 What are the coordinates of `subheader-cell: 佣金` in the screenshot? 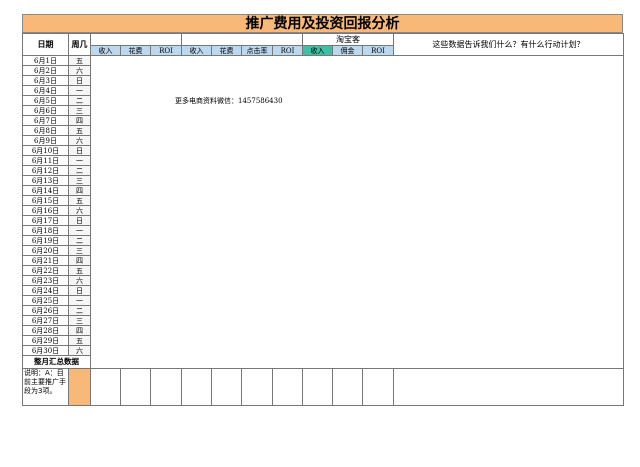 It's located at (348, 50).